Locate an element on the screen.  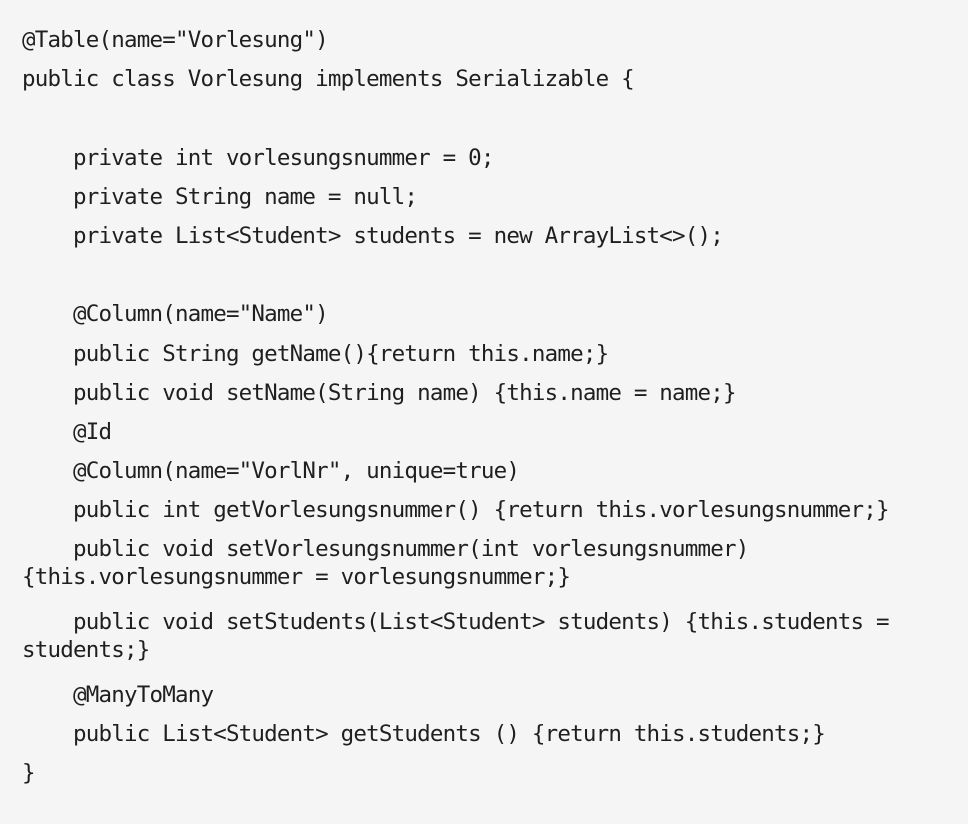
code-line-20: } is located at coordinates (29, 773).